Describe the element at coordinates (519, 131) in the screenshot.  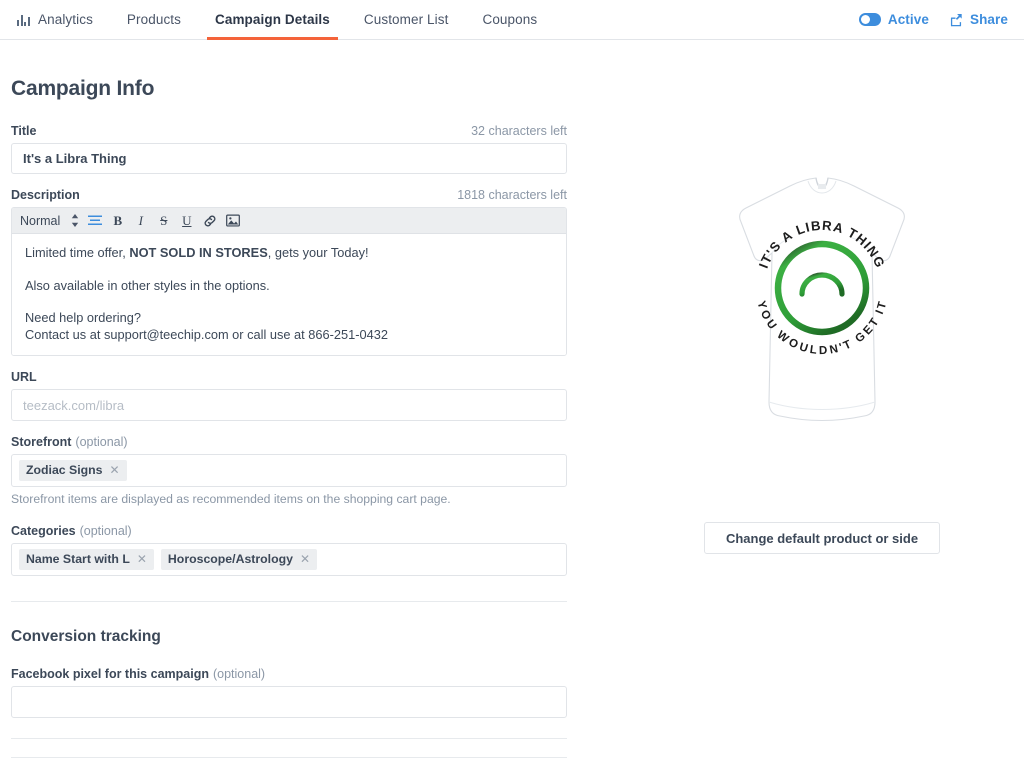
I see `title-character-count: 32 characters left` at that location.